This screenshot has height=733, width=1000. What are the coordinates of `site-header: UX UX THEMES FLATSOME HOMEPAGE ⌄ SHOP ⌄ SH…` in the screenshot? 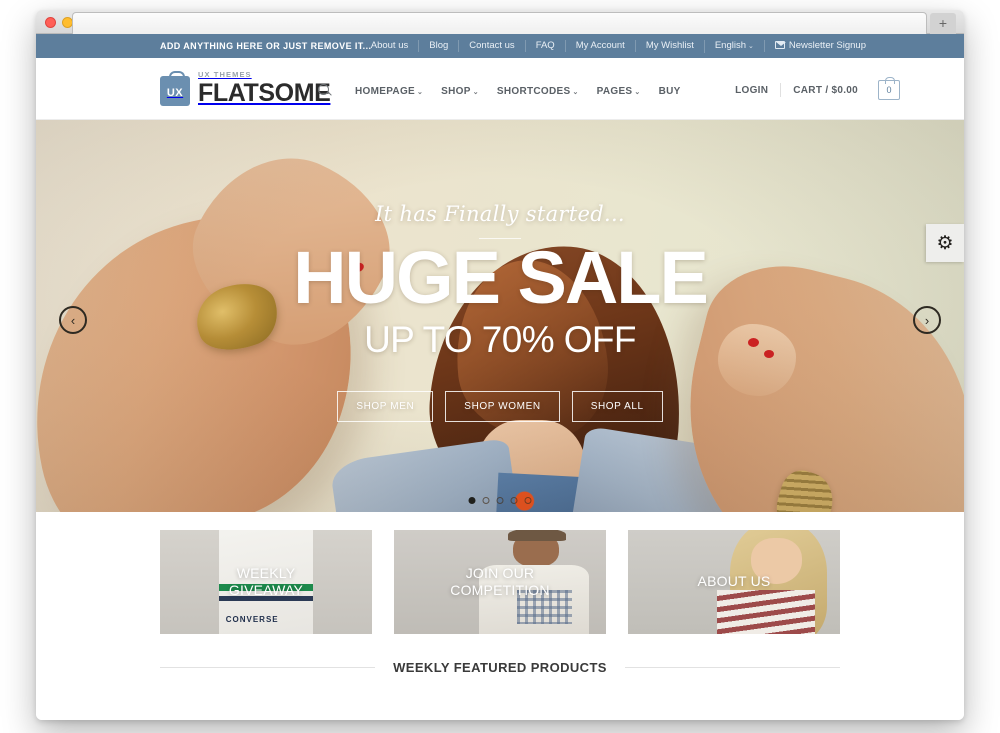 It's located at (500, 89).